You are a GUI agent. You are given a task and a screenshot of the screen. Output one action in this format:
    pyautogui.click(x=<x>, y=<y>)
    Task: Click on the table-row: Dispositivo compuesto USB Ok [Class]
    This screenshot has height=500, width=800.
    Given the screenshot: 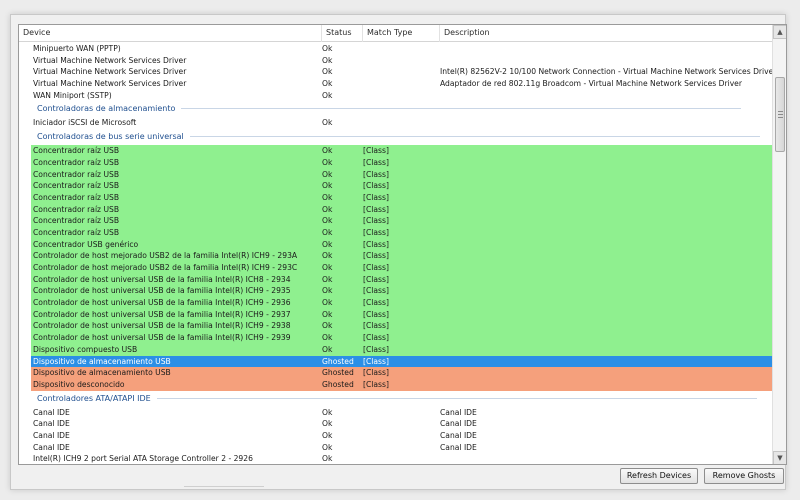 What is the action you would take?
    pyautogui.click(x=406, y=349)
    